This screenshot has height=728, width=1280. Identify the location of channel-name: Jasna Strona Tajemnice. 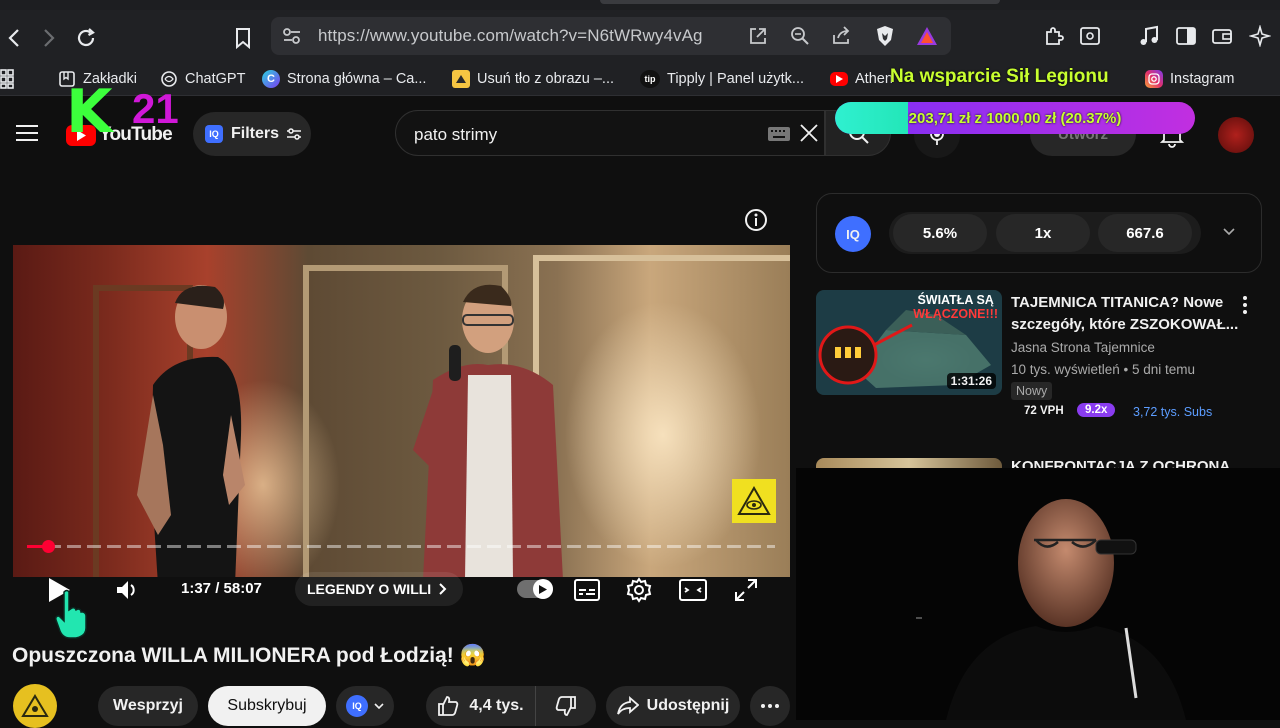
(1083, 347).